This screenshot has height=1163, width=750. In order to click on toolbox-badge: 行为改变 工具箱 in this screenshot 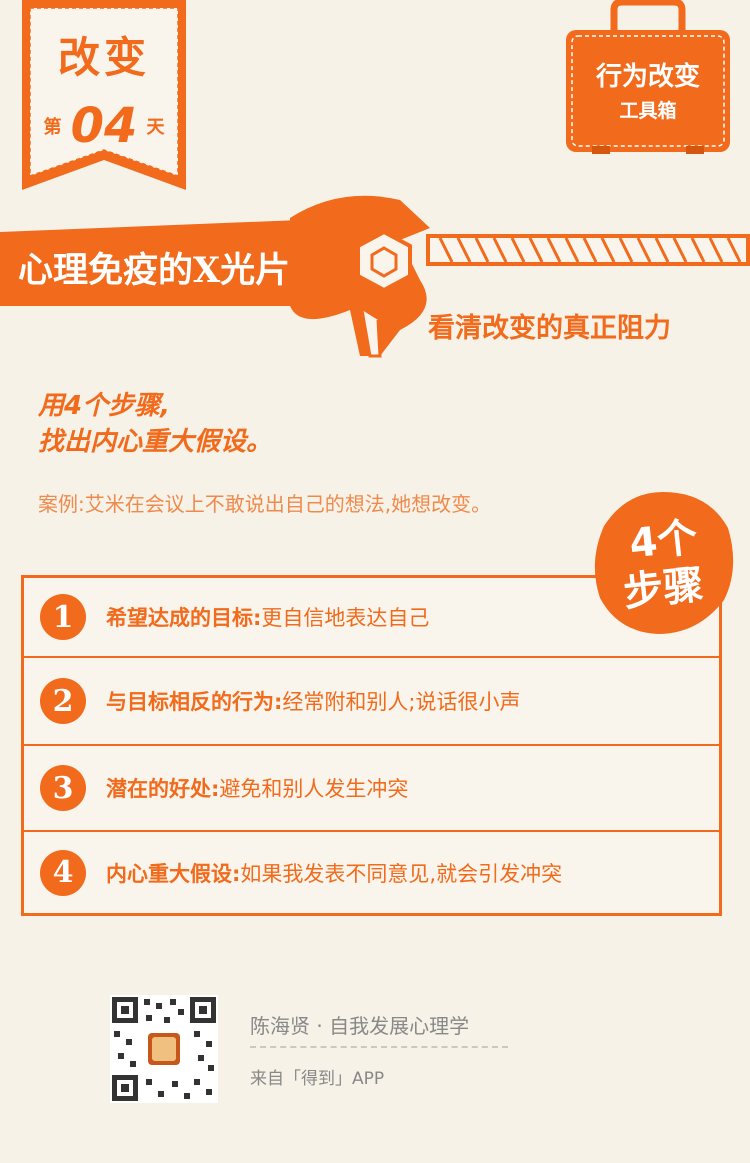, I will do `click(648, 78)`.